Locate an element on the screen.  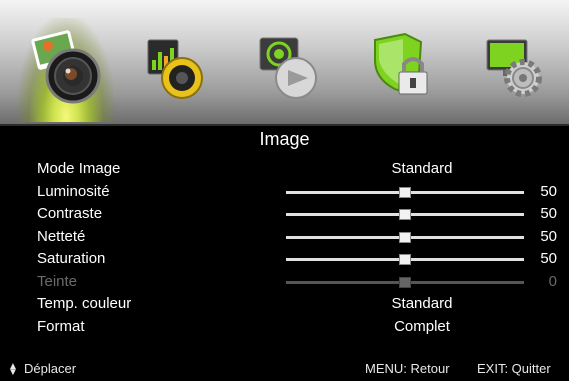
contrast-label: Contraste is located at coordinates (70, 213).